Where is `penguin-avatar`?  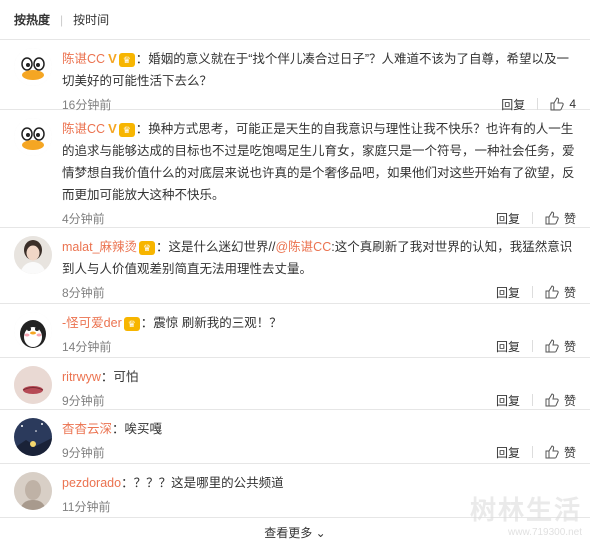 penguin-avatar is located at coordinates (33, 331).